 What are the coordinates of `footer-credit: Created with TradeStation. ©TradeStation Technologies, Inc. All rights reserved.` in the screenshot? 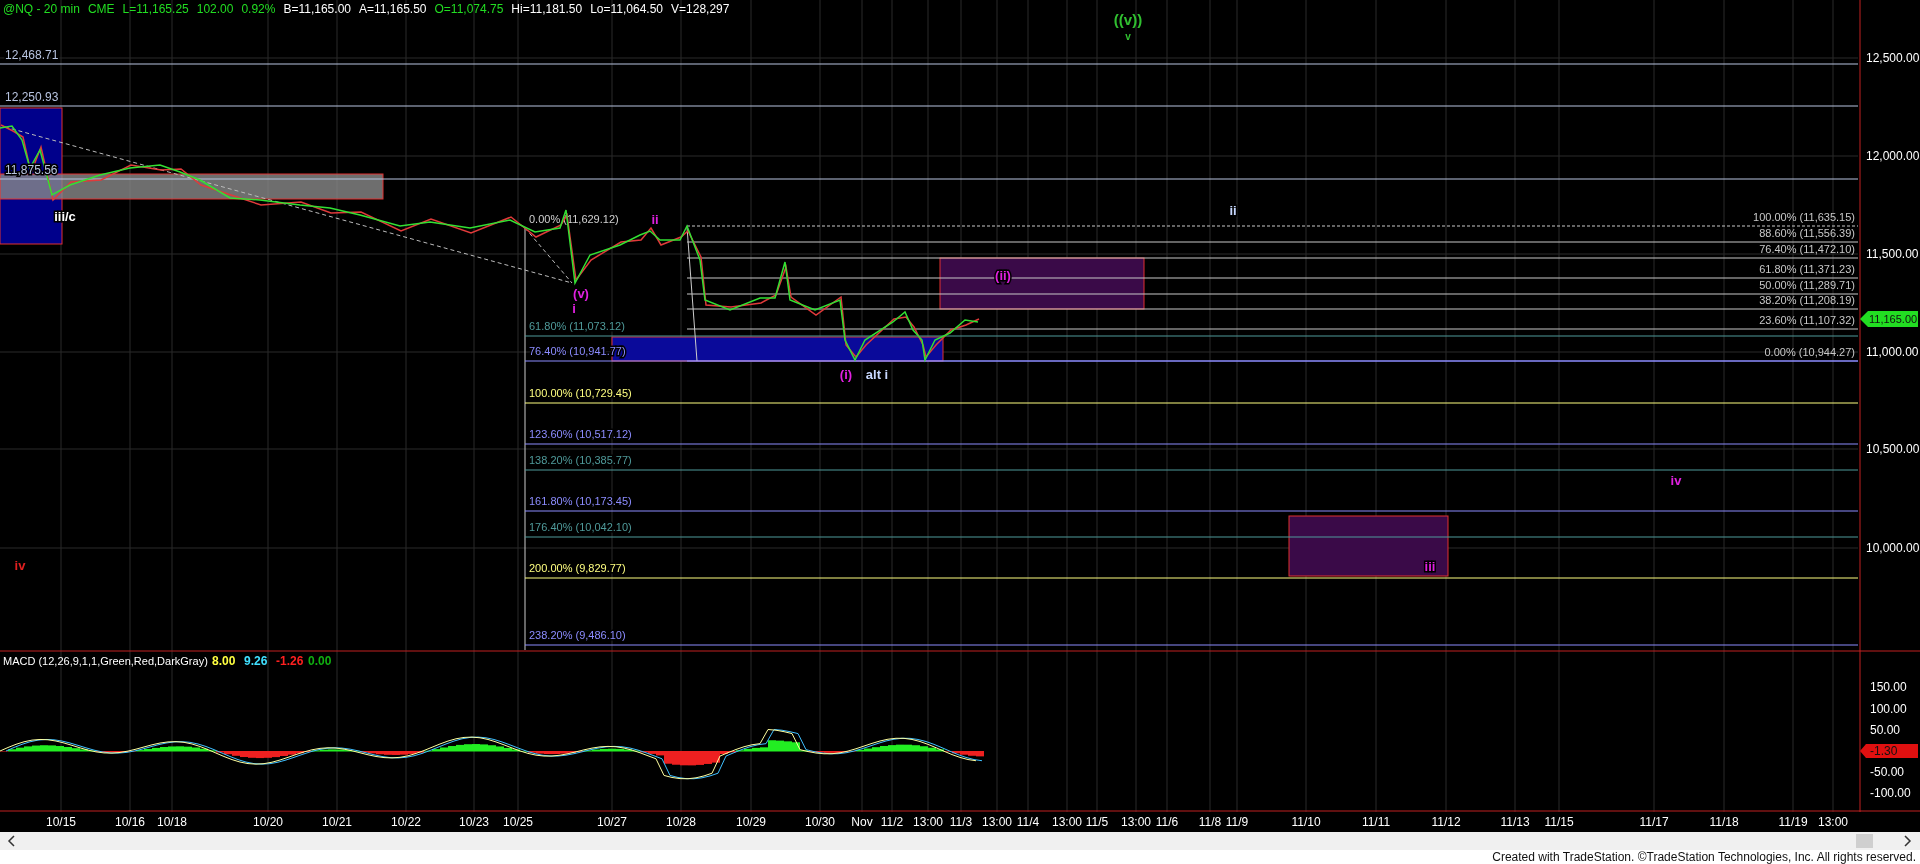 It's located at (1704, 857).